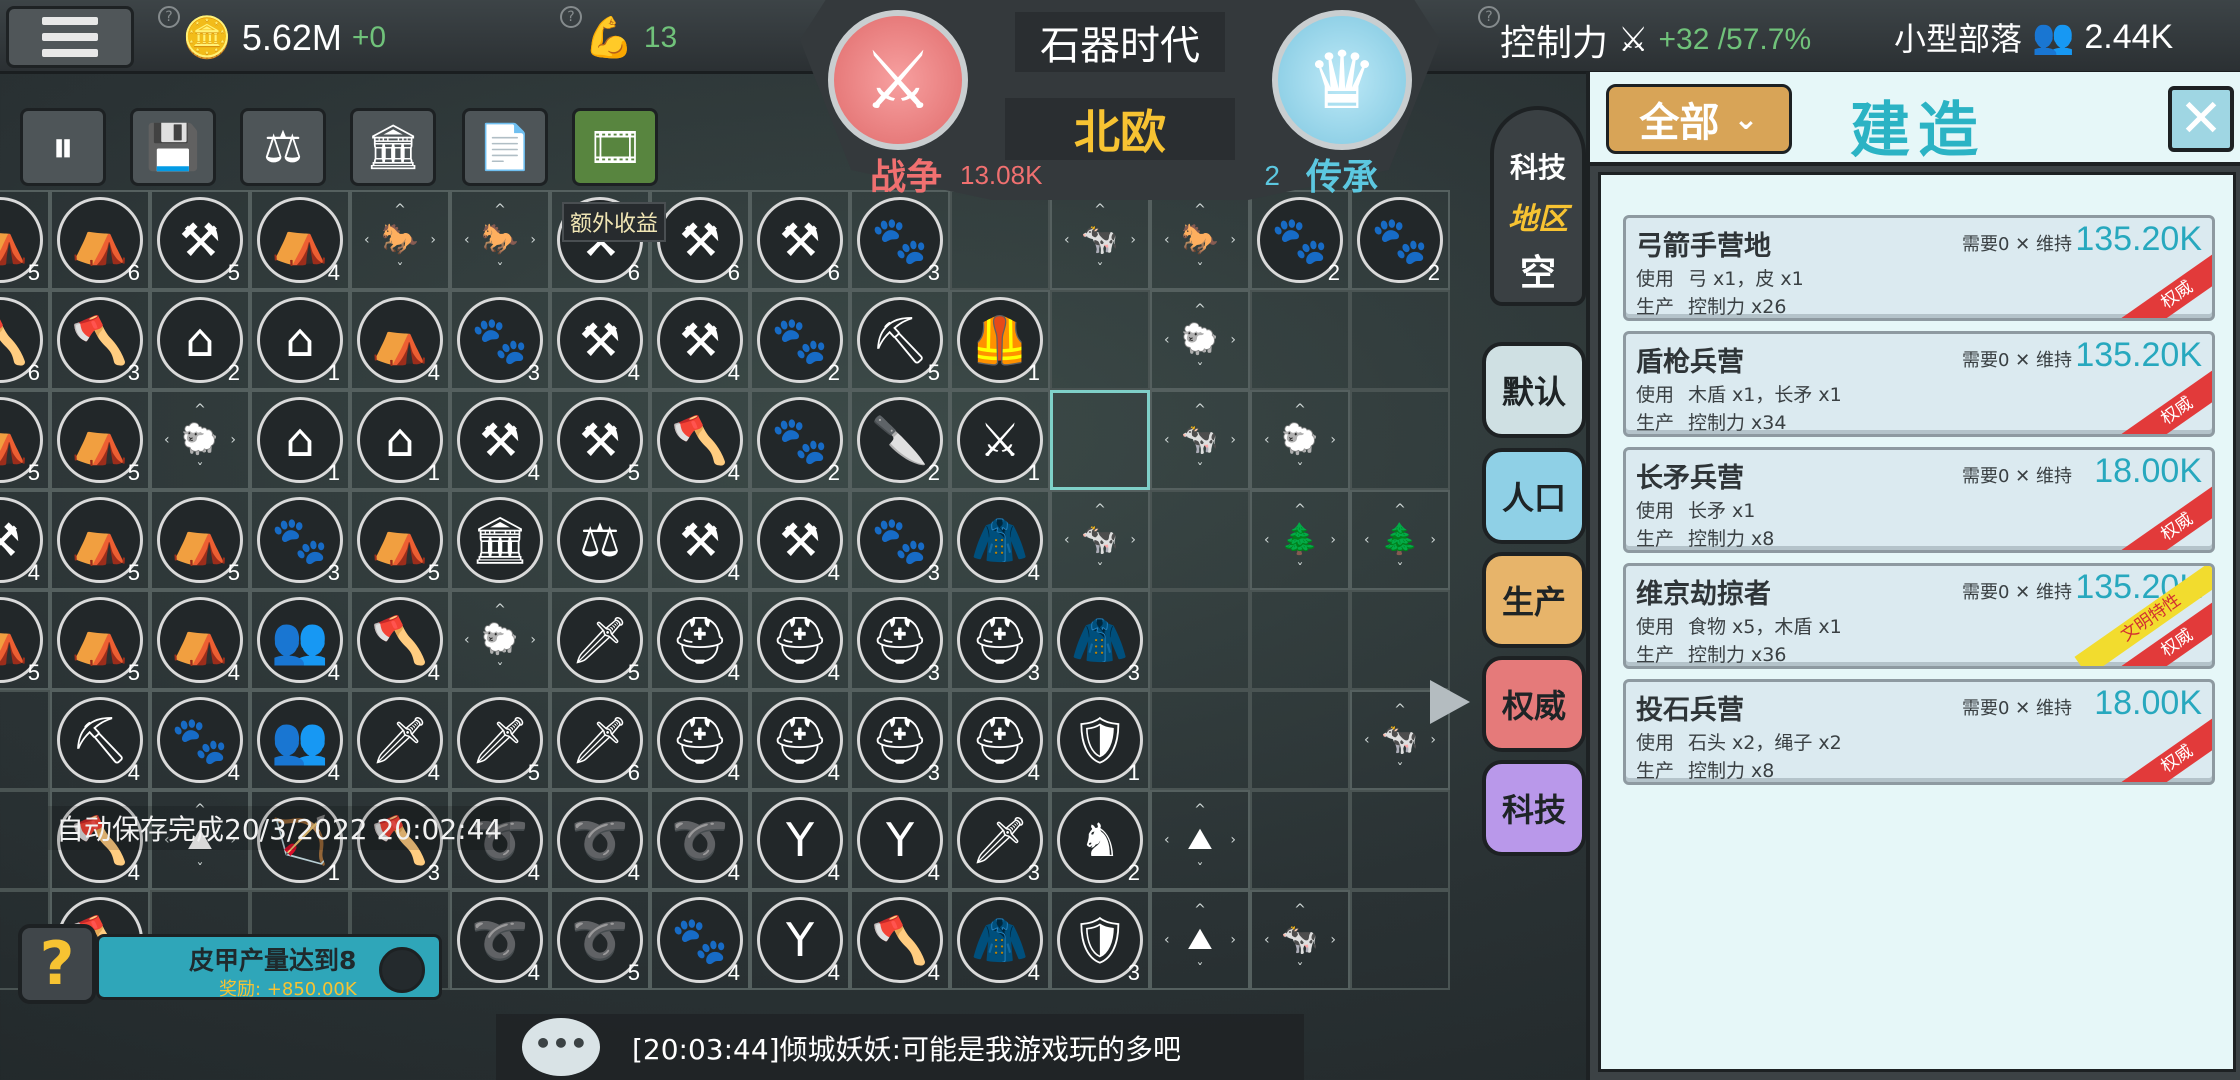  Describe the element at coordinates (1534, 390) in the screenshot. I see `tab-default: 默认` at that location.